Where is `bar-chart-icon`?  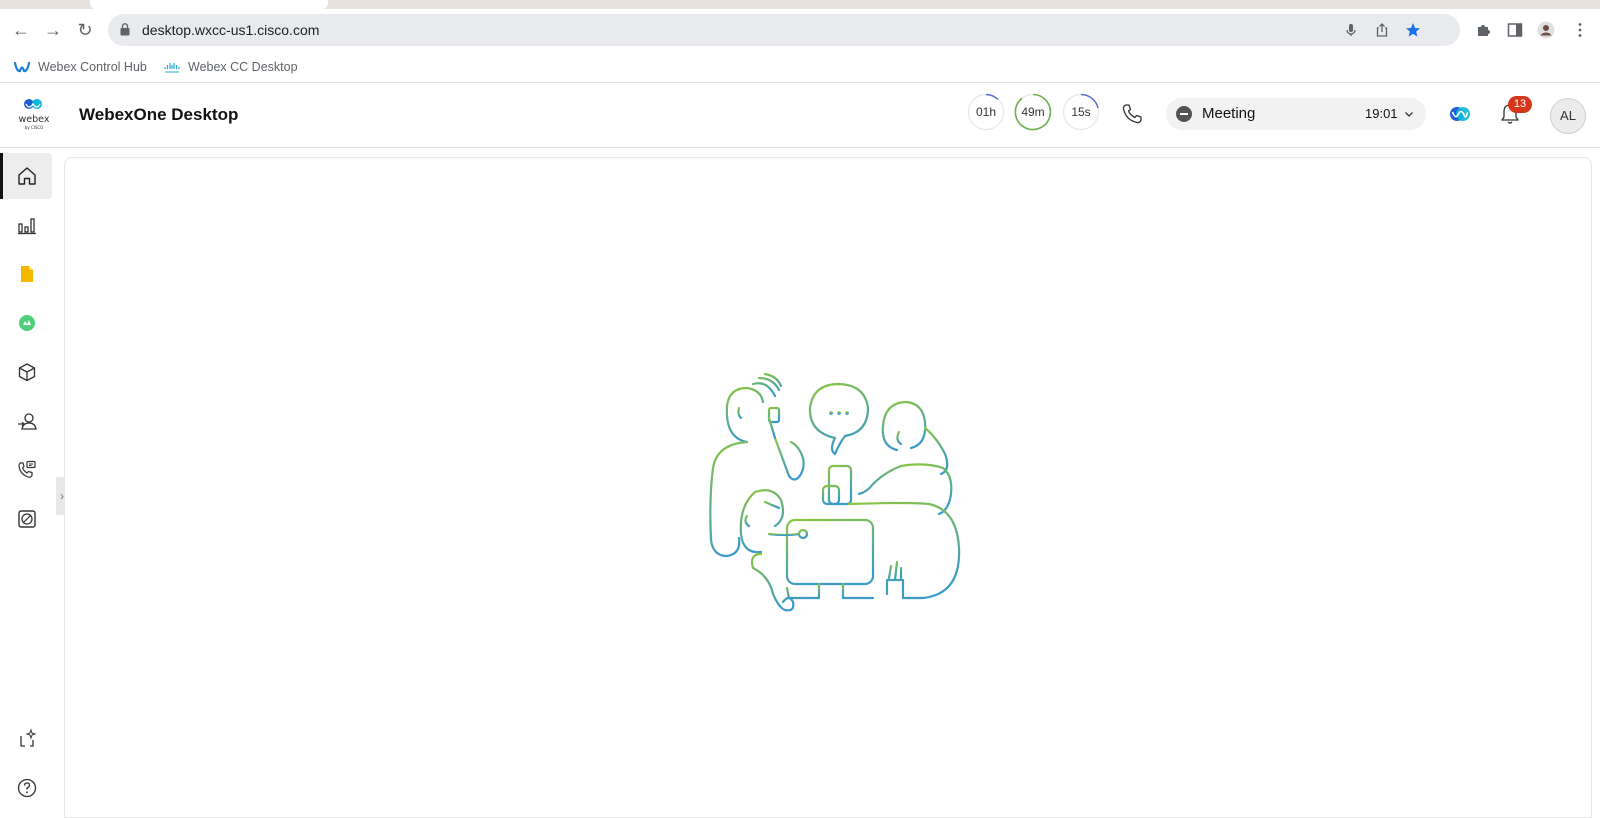
bar-chart-icon is located at coordinates (27, 226).